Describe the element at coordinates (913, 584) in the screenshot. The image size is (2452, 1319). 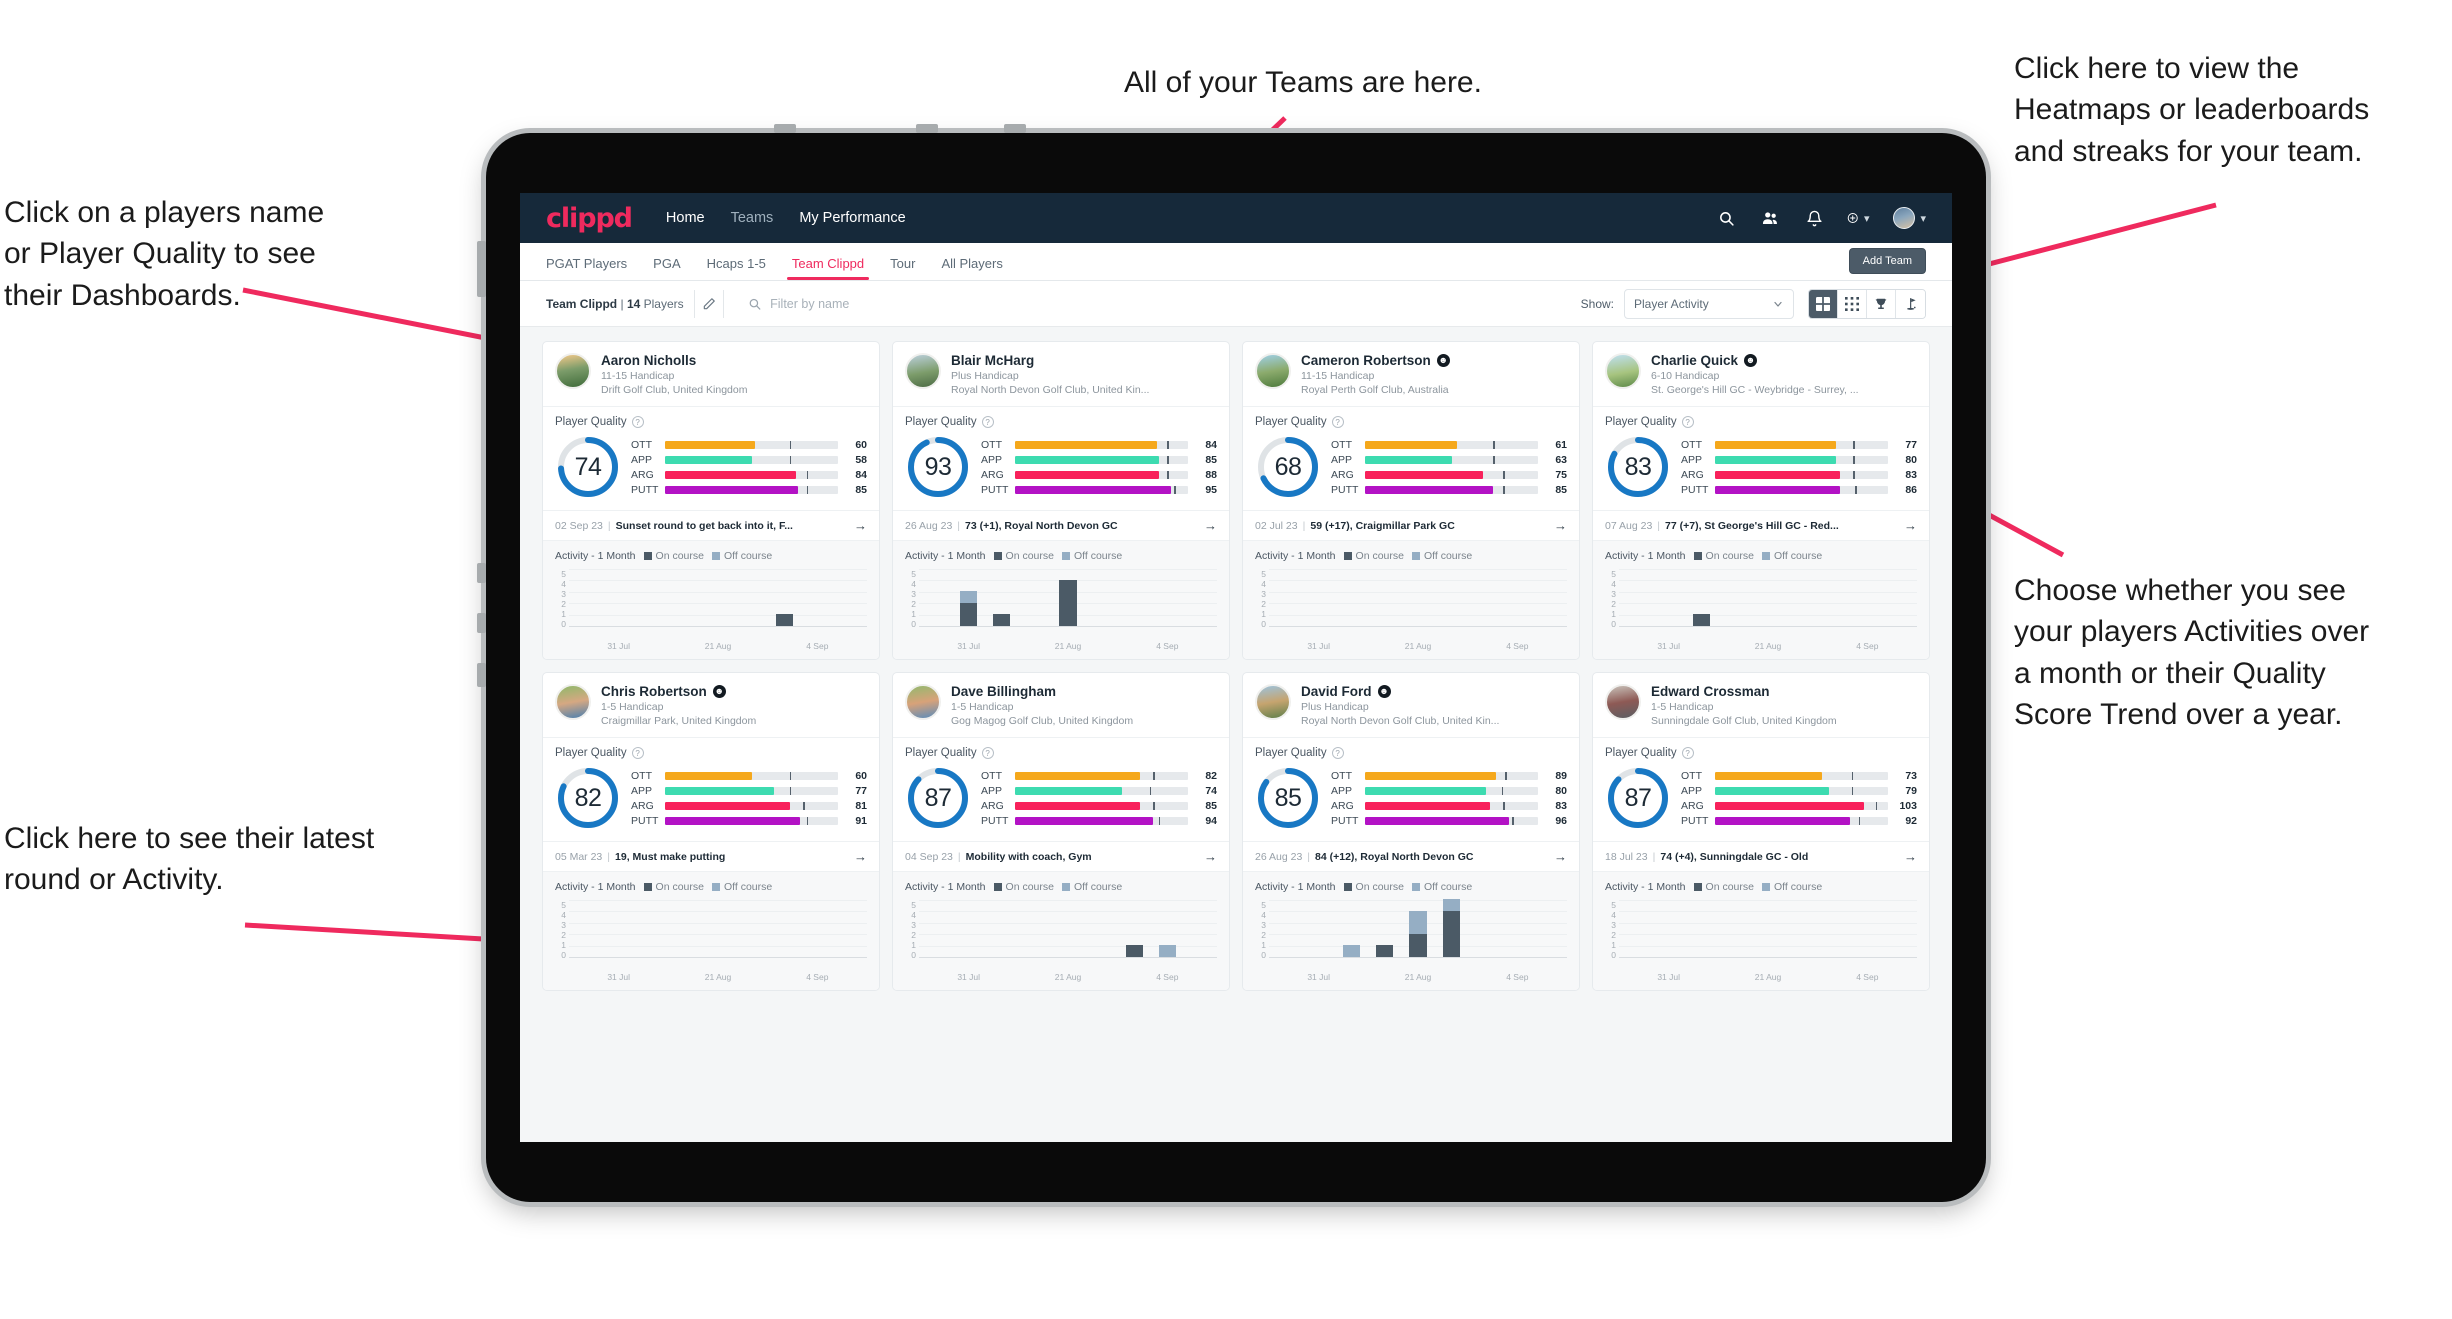
I see `y-tick-label: 4` at that location.